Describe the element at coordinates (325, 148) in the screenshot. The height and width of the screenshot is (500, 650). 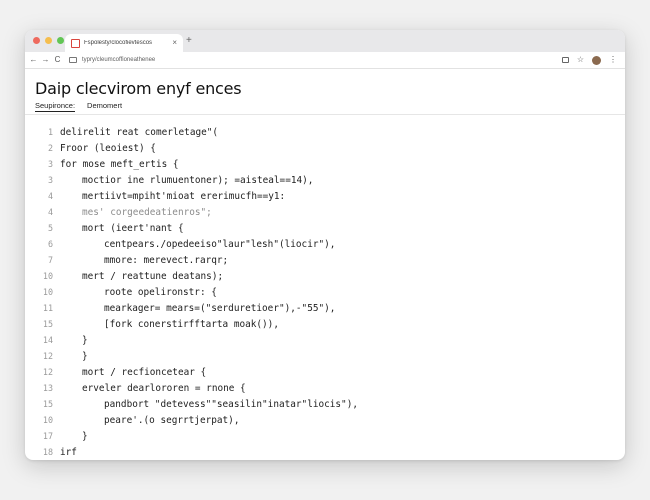
I see `code-line: 2 Froor (leoiest) {` at that location.